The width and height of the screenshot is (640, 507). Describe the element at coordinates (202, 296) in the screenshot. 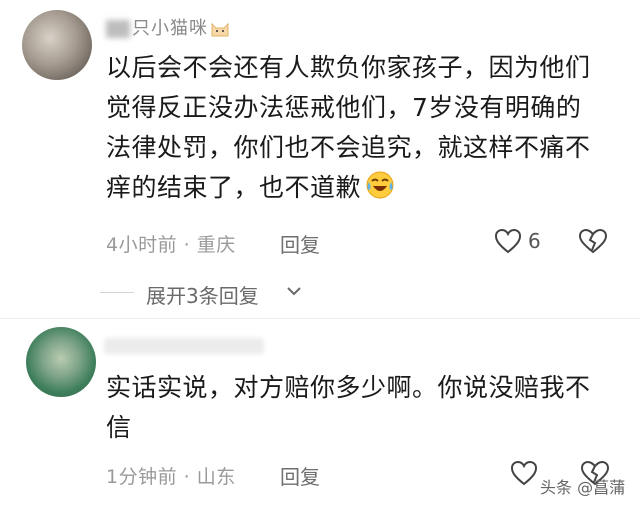

I see `expand-replies-label: 展开3条回复` at that location.